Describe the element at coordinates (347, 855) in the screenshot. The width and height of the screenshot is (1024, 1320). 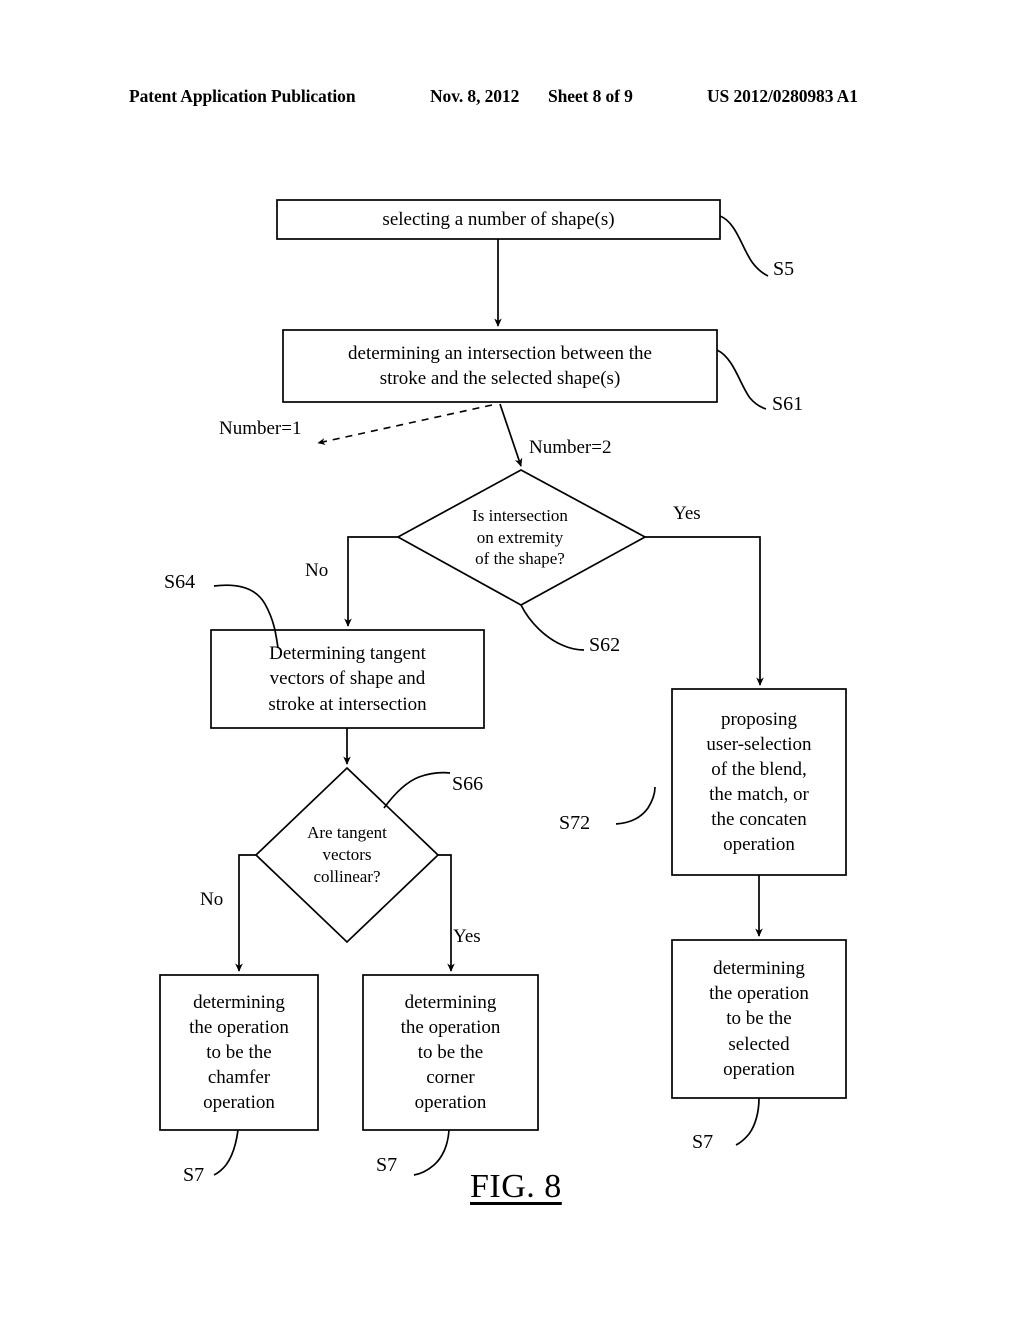
I see `diamond-tangent-vectors-collinear` at that location.